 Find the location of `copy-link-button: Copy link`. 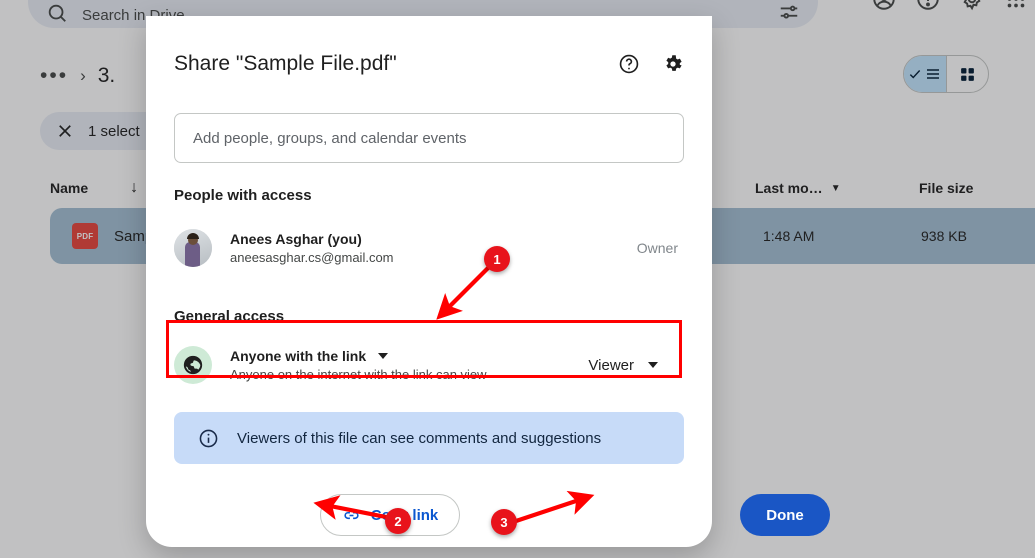

copy-link-button: Copy link is located at coordinates (390, 515).